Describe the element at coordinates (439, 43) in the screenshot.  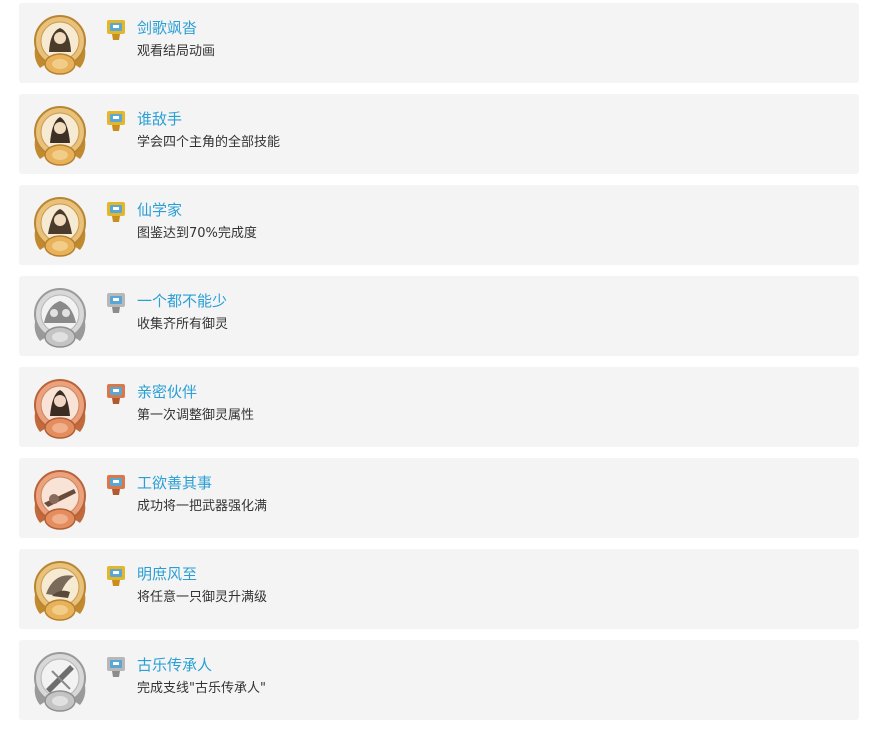
I see `achievement-card: 剑歌飒沓 观看结局动画` at that location.